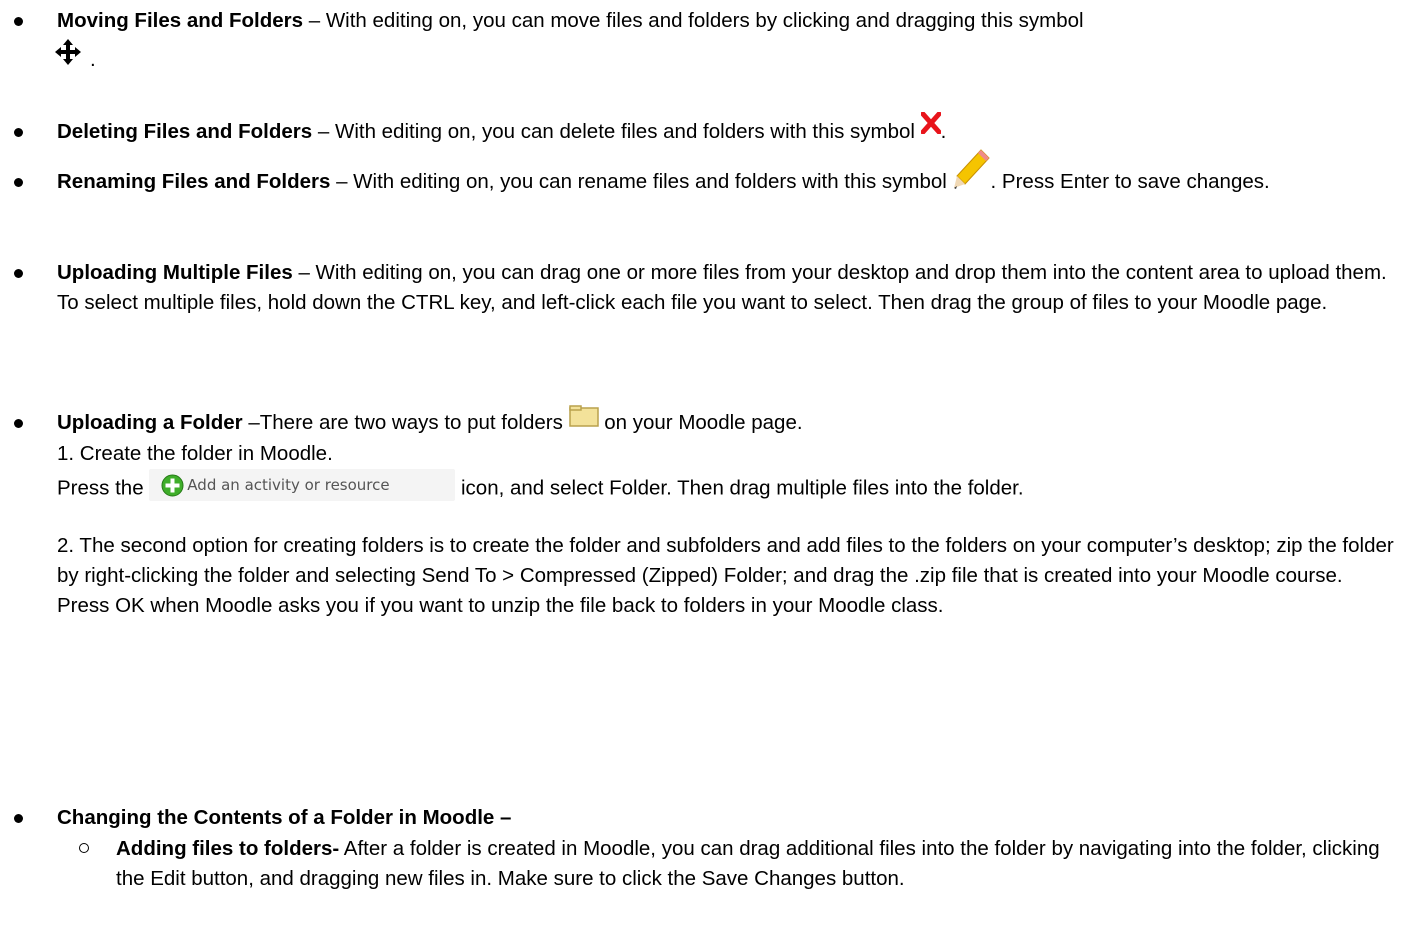 This screenshot has width=1411, height=936. What do you see at coordinates (175, 272) in the screenshot?
I see `item-title: Uploading Multiple Files` at bounding box center [175, 272].